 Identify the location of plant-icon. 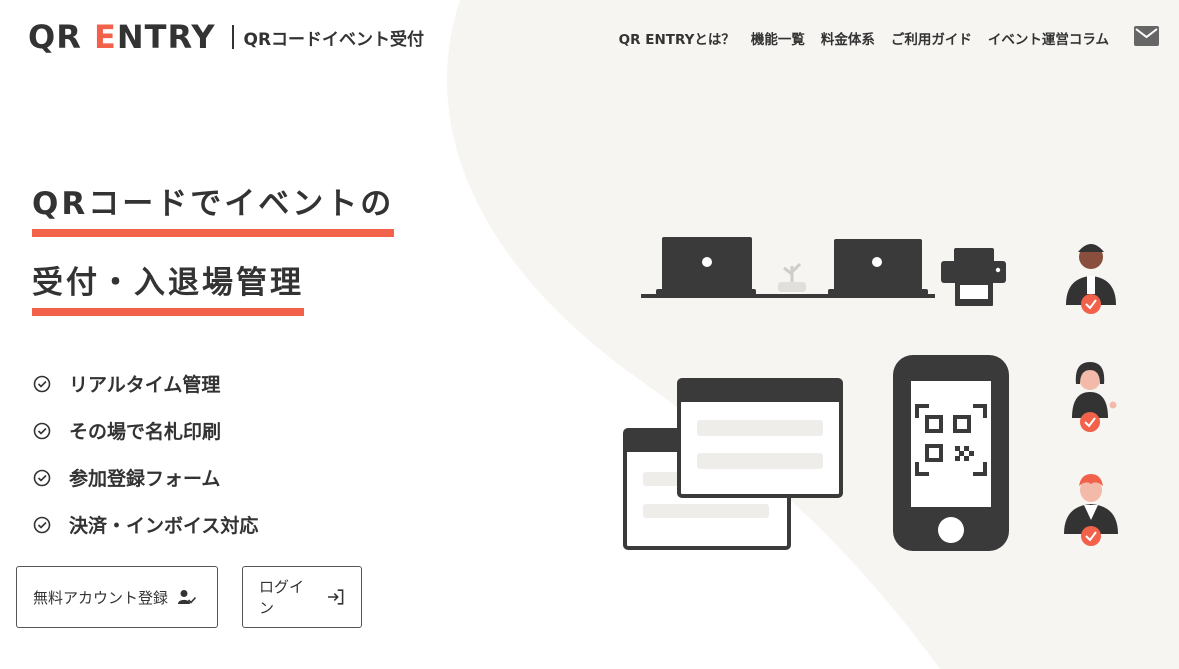
(792, 277).